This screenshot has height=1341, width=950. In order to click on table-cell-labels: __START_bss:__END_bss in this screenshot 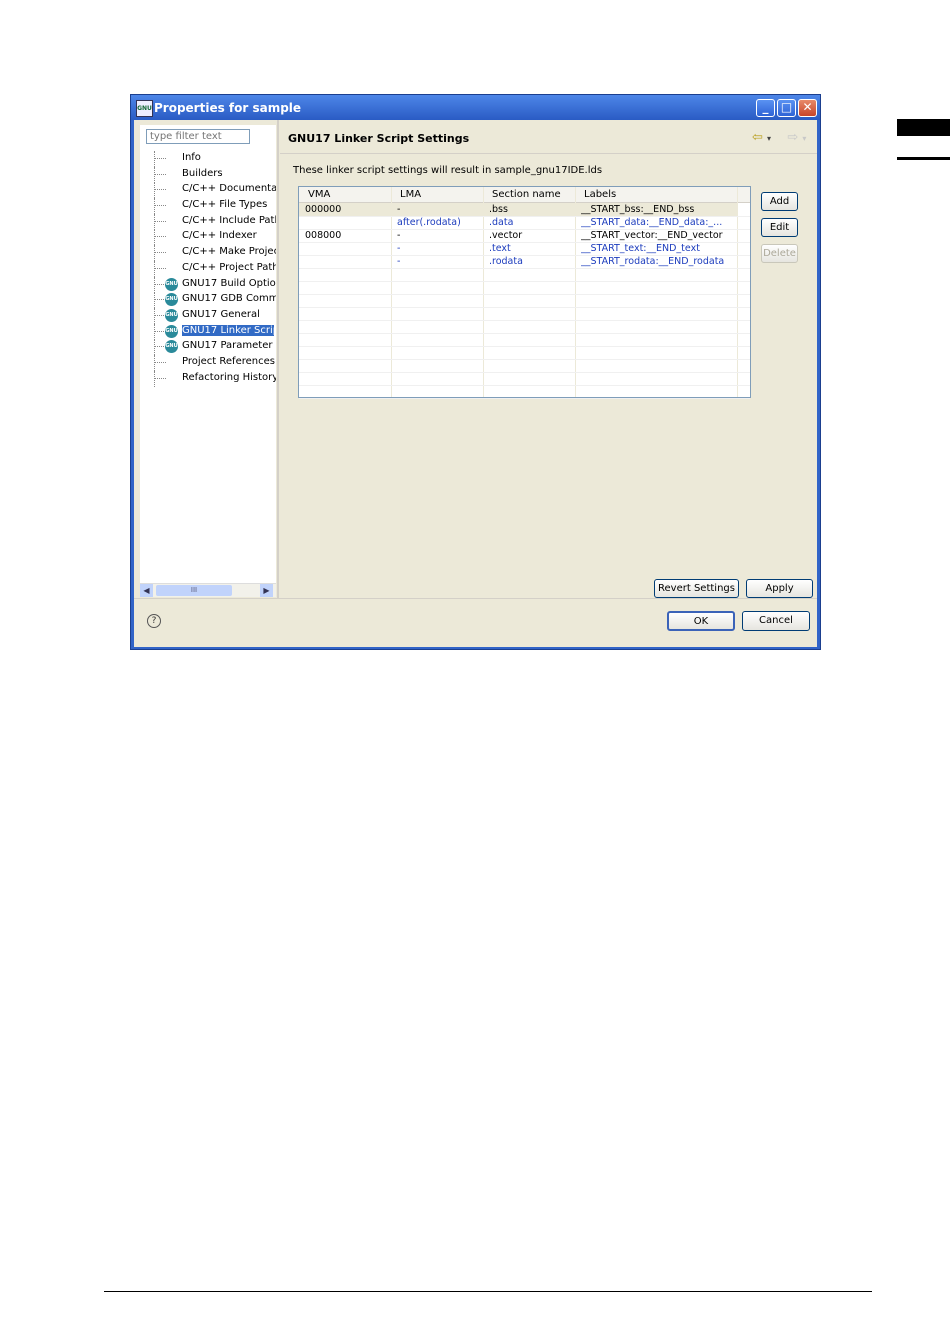, I will do `click(638, 209)`.